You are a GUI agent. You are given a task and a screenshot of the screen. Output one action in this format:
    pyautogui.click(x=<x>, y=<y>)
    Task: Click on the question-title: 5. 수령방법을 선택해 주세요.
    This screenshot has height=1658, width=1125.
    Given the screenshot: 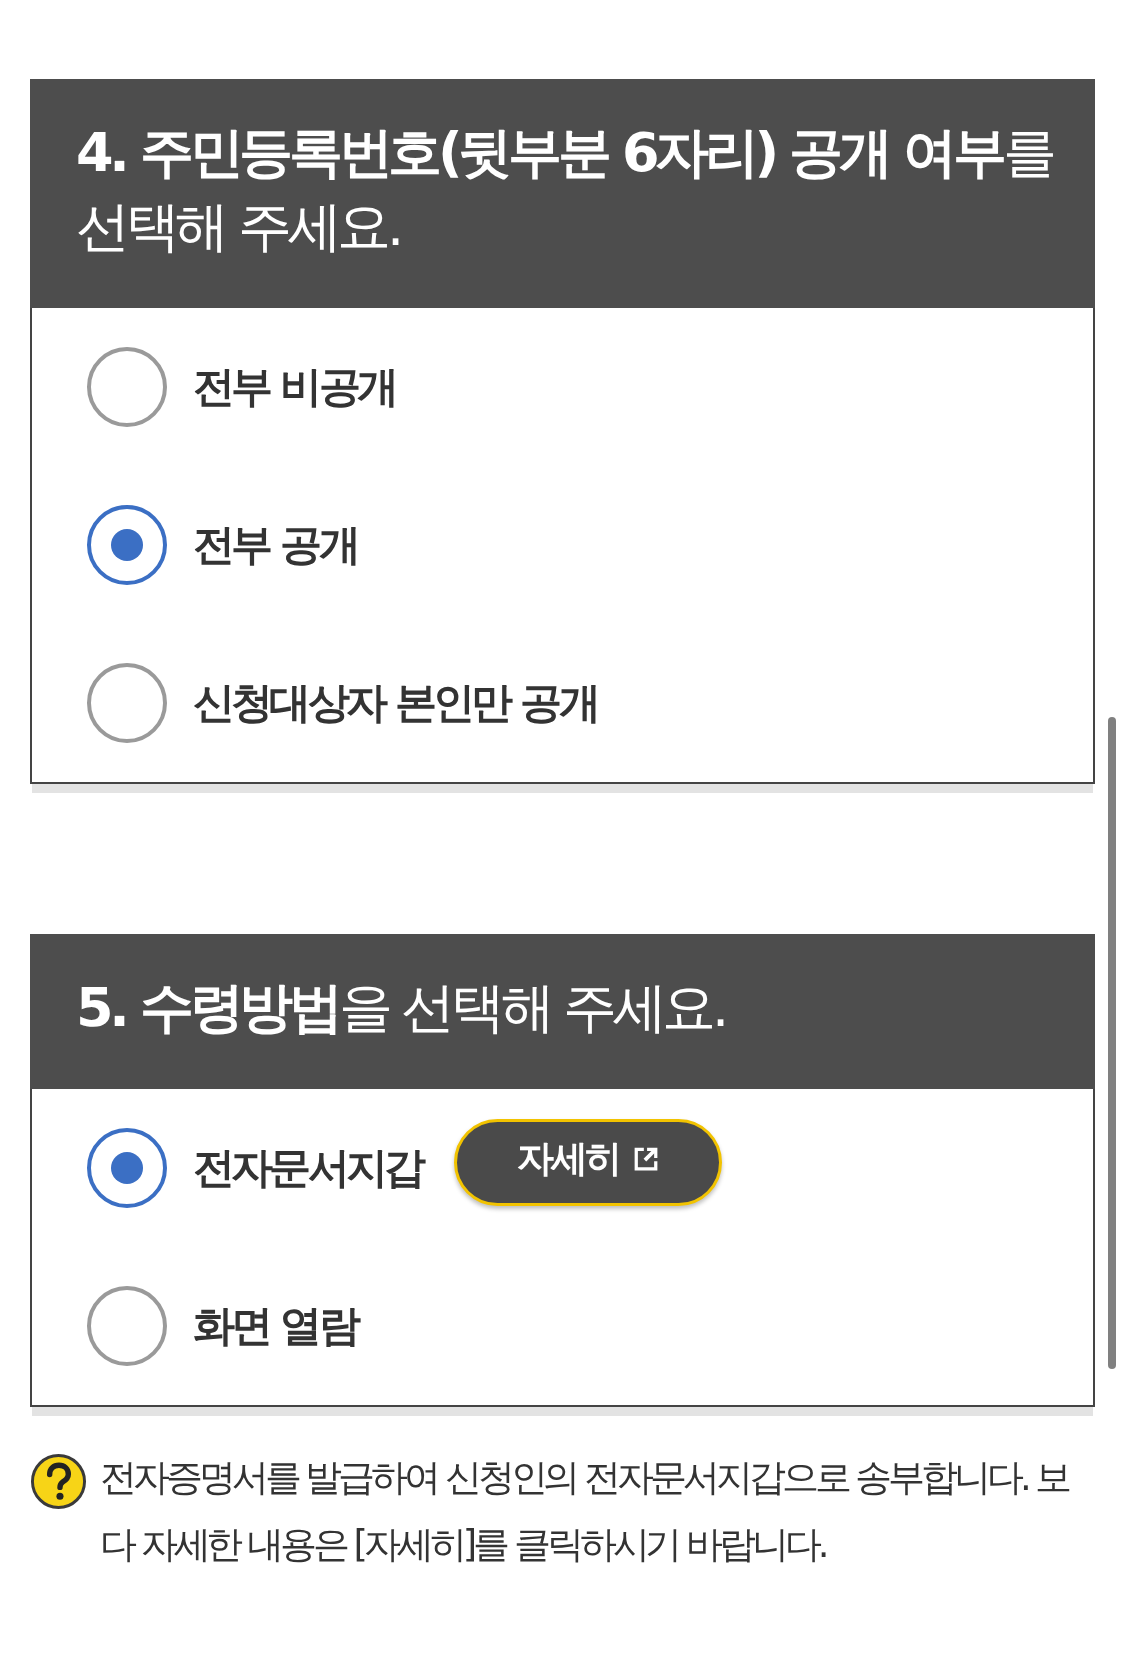 What is the action you would take?
    pyautogui.click(x=401, y=1008)
    